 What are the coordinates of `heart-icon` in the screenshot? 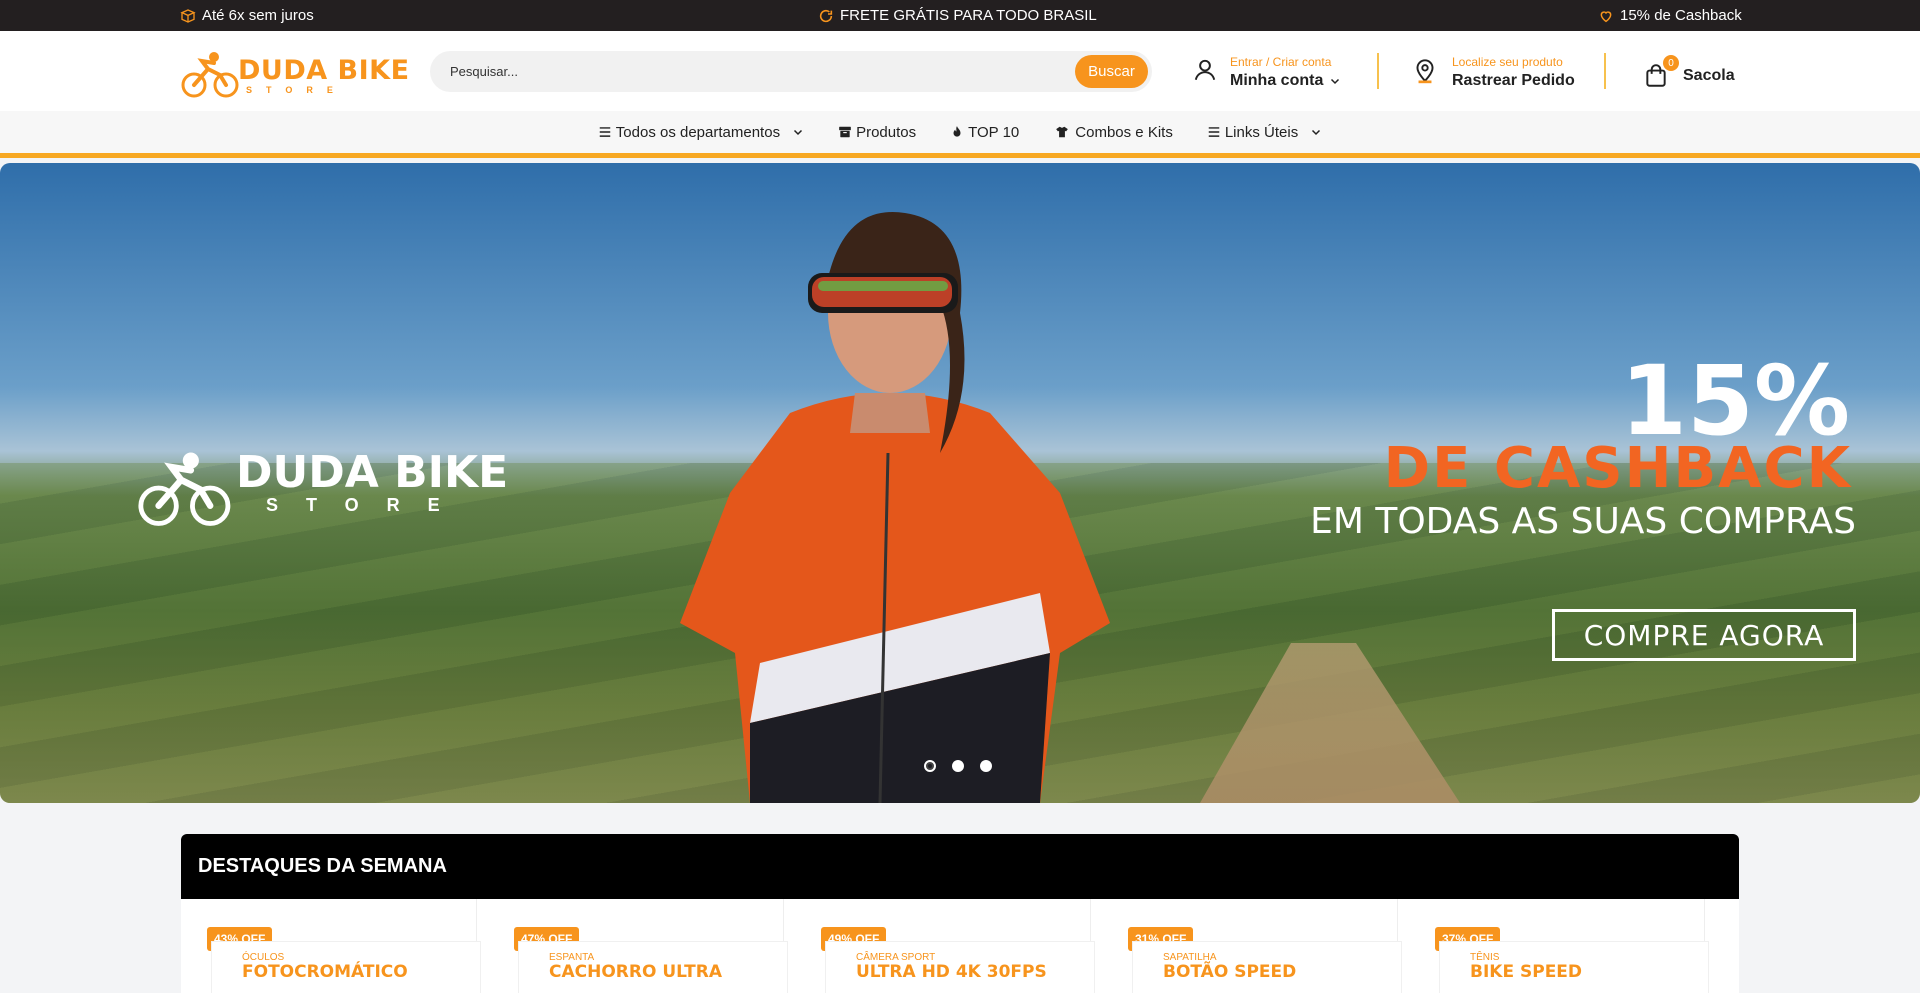 It's located at (1606, 16).